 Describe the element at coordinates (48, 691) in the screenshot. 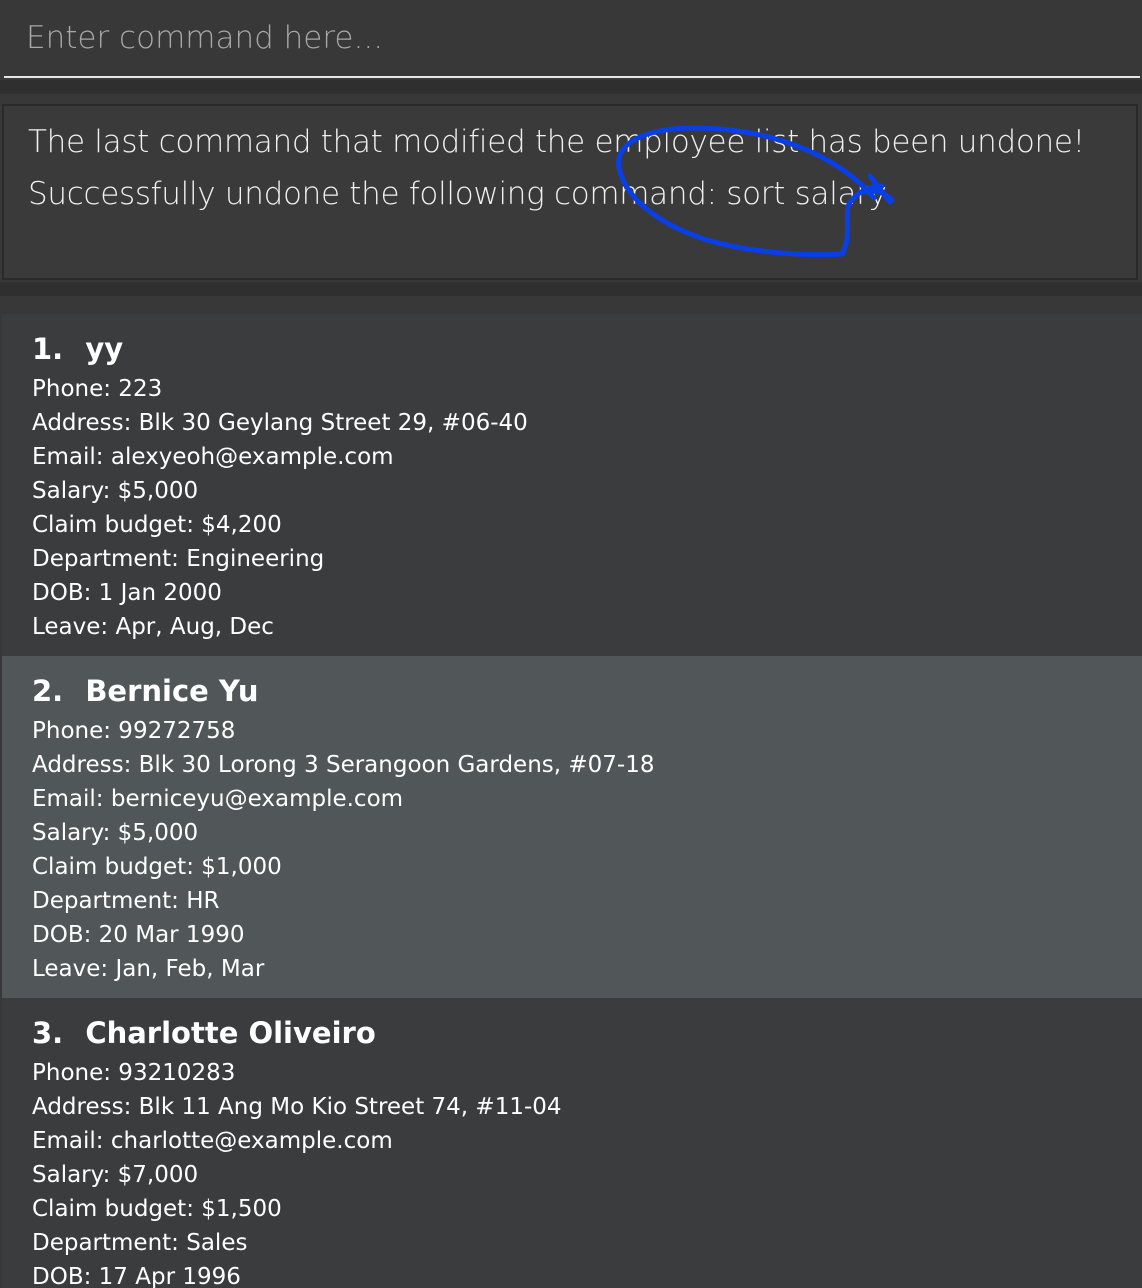

I see `employee-index: 2.` at that location.